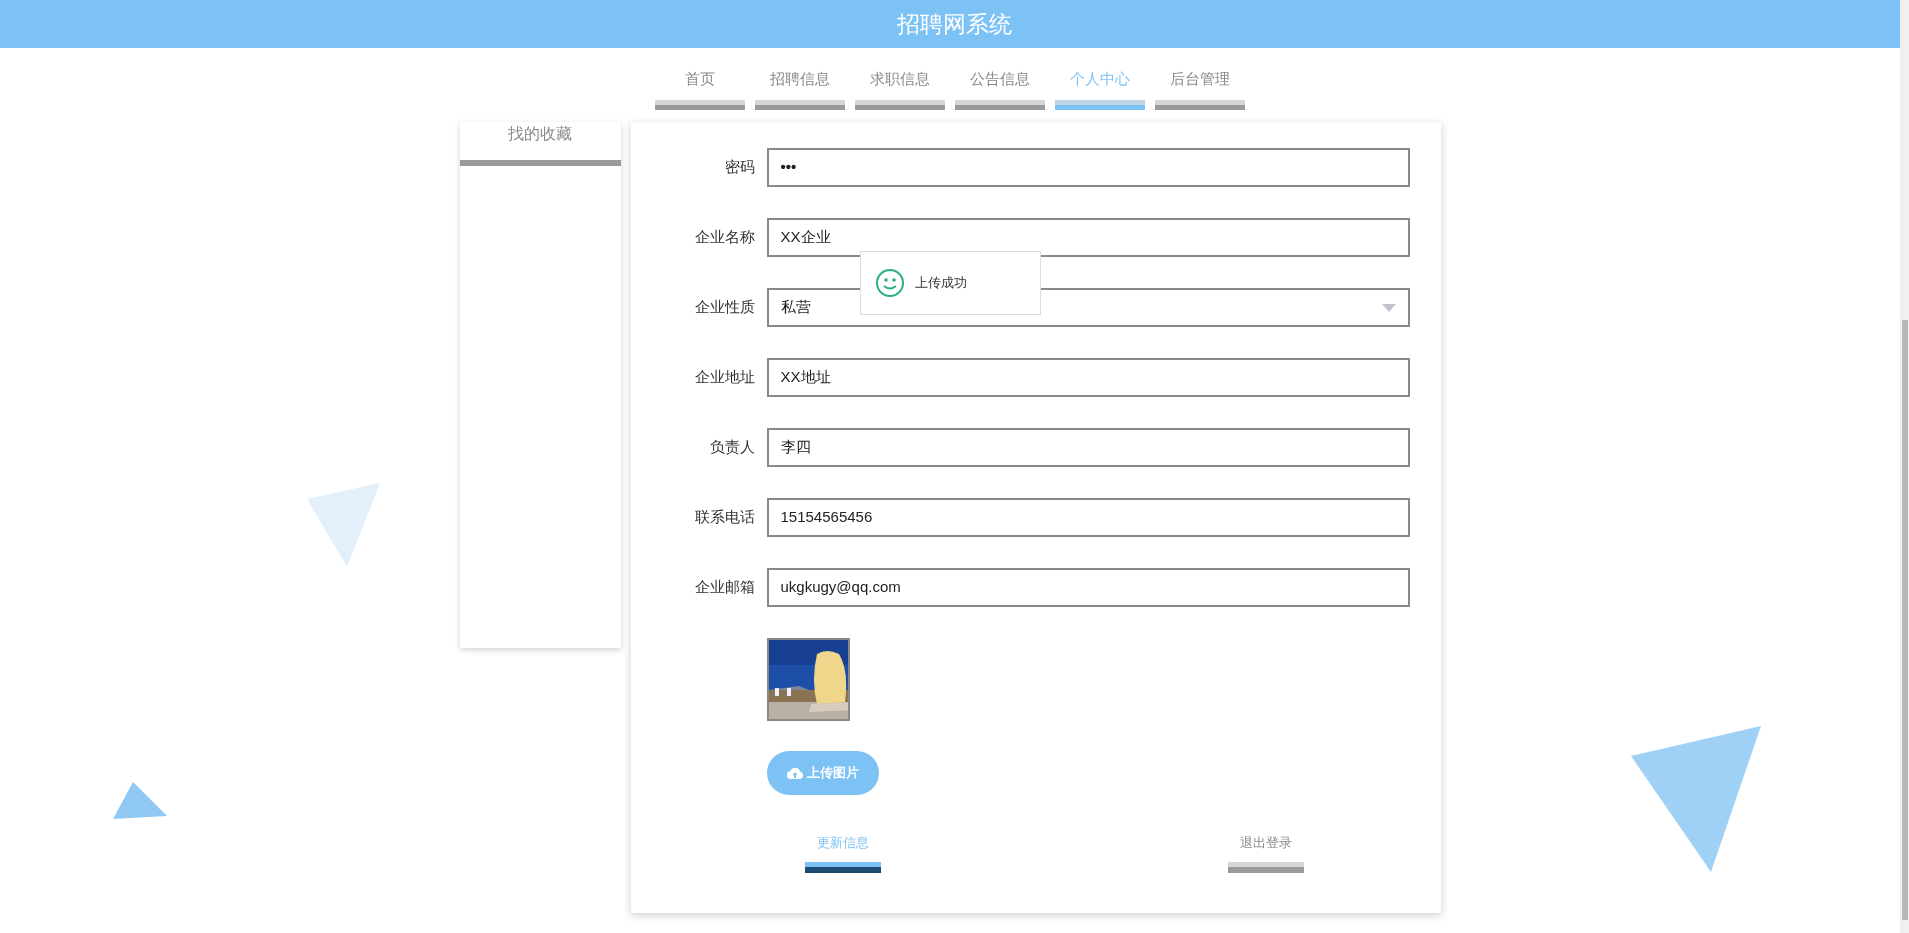  I want to click on password-field: •••, so click(1088, 167).